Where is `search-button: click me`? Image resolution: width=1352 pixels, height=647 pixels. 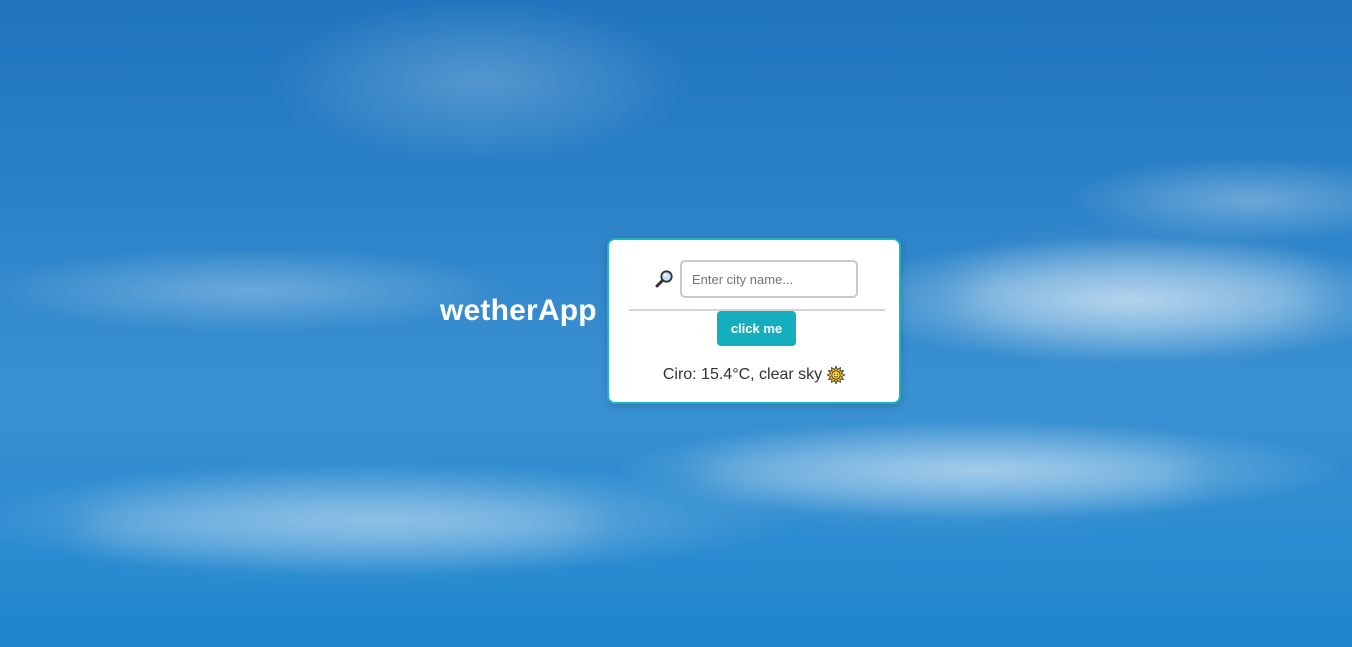 search-button: click me is located at coordinates (756, 328).